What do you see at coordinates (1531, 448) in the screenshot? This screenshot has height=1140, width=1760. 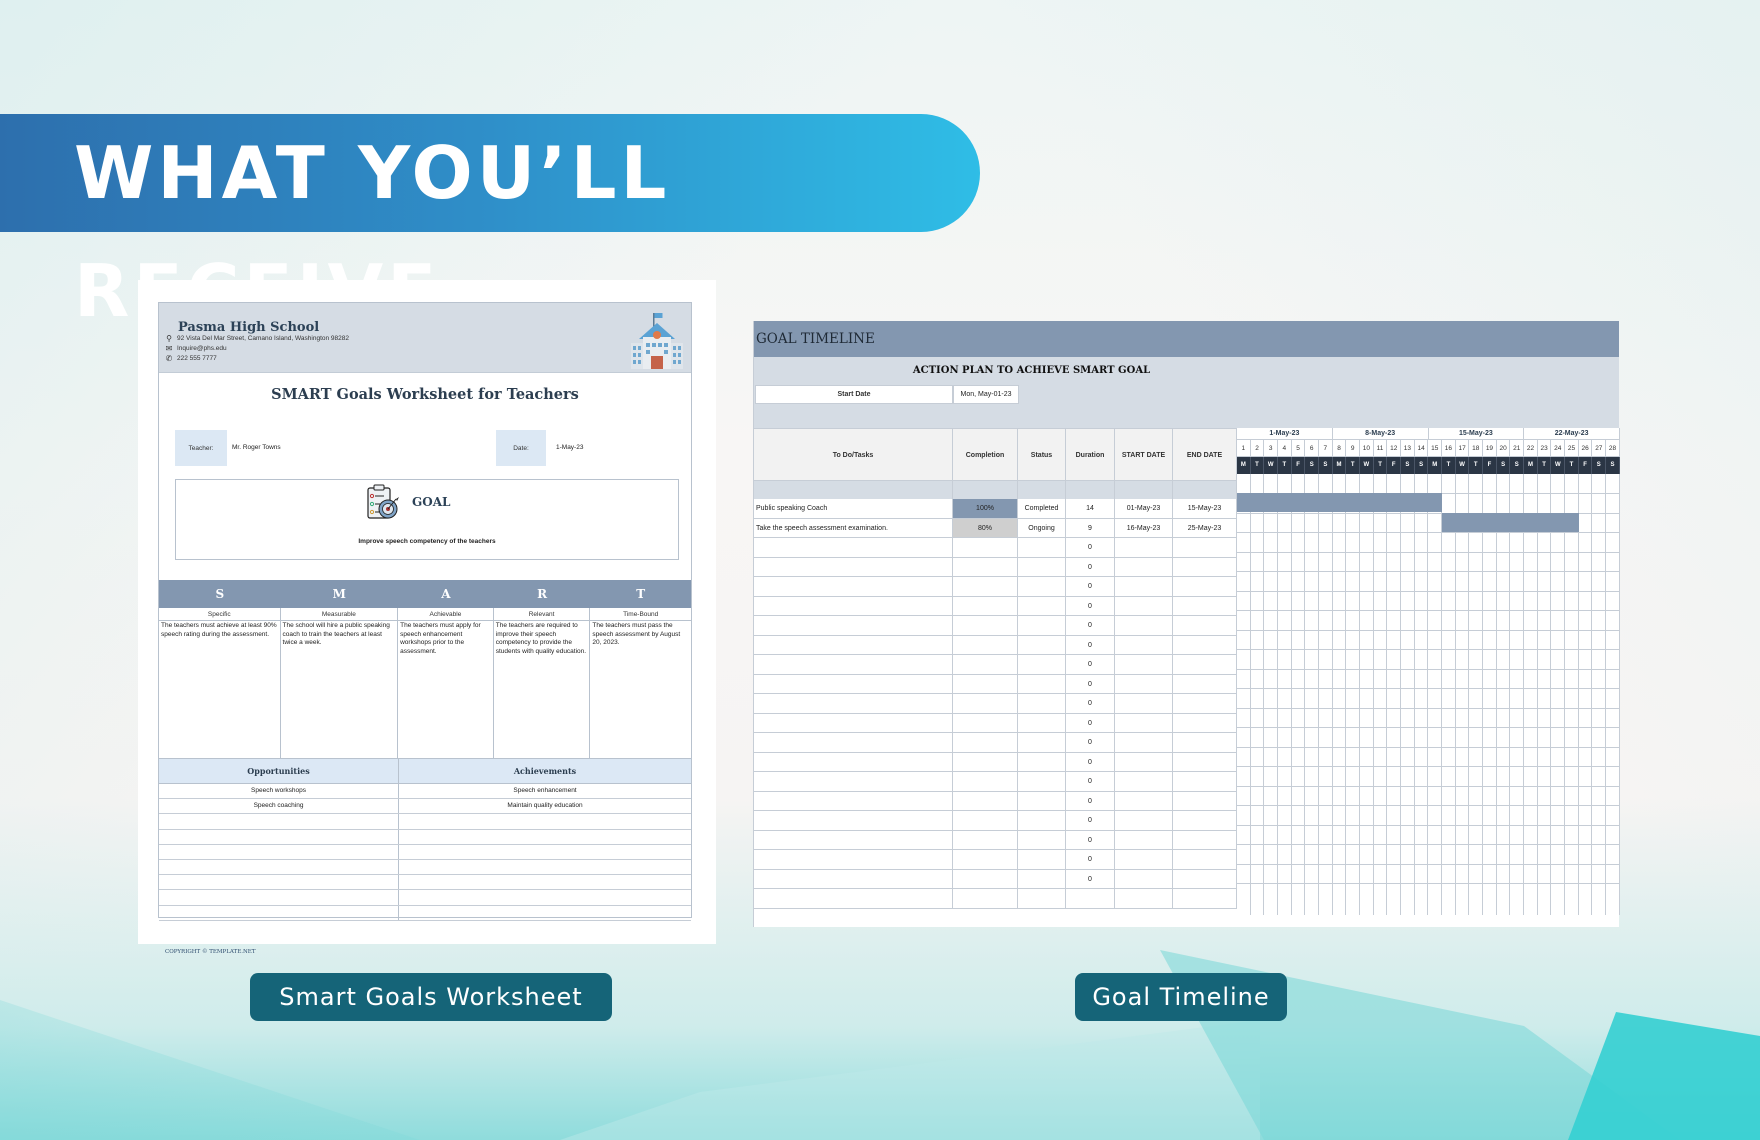 I see `calendar-day-number: 22` at bounding box center [1531, 448].